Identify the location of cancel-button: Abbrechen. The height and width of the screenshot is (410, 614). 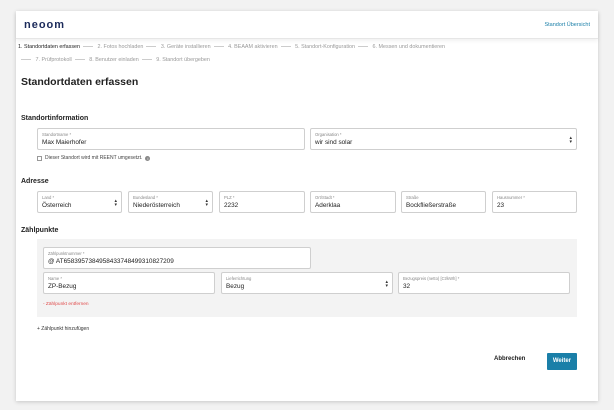
(509, 359).